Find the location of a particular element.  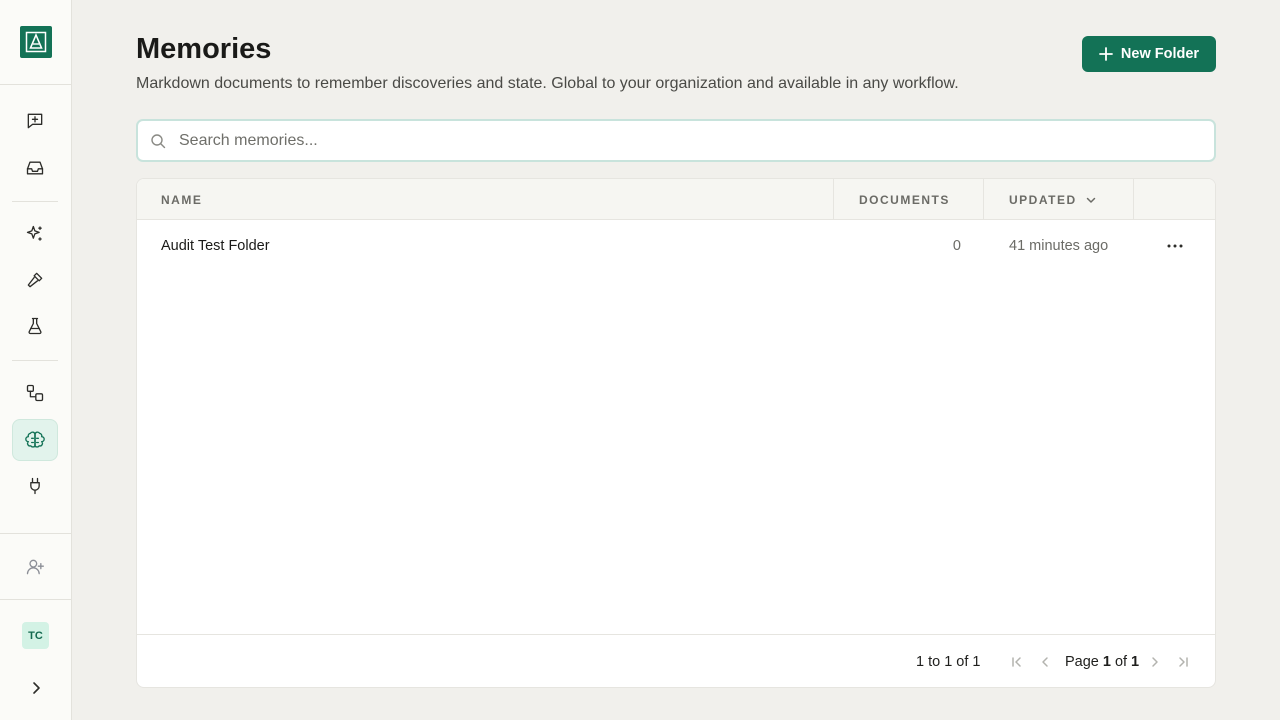

plug-icon is located at coordinates (35, 486).